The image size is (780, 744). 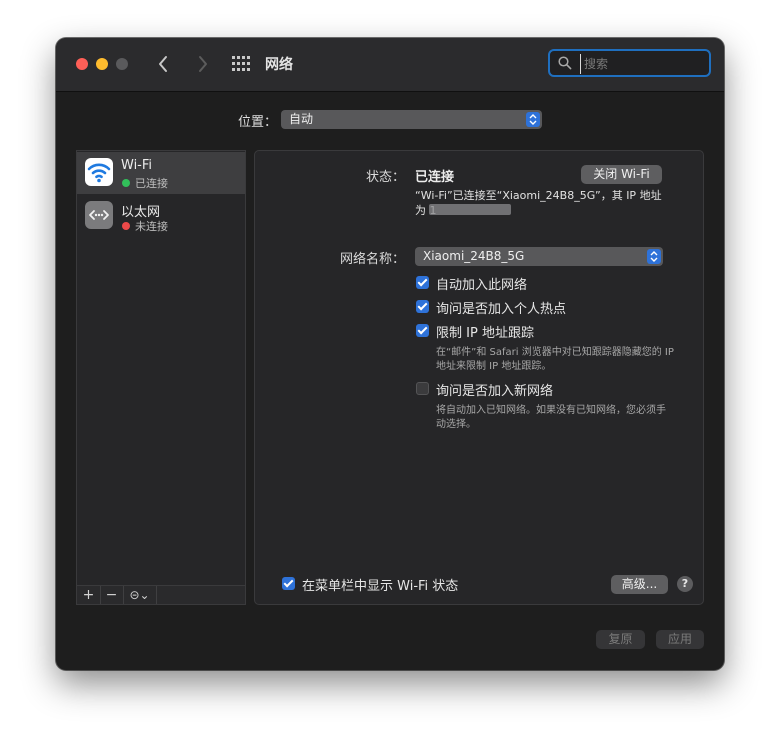 I want to click on turn-off-wifi-button: 关闭 Wi-Fi, so click(x=621, y=174).